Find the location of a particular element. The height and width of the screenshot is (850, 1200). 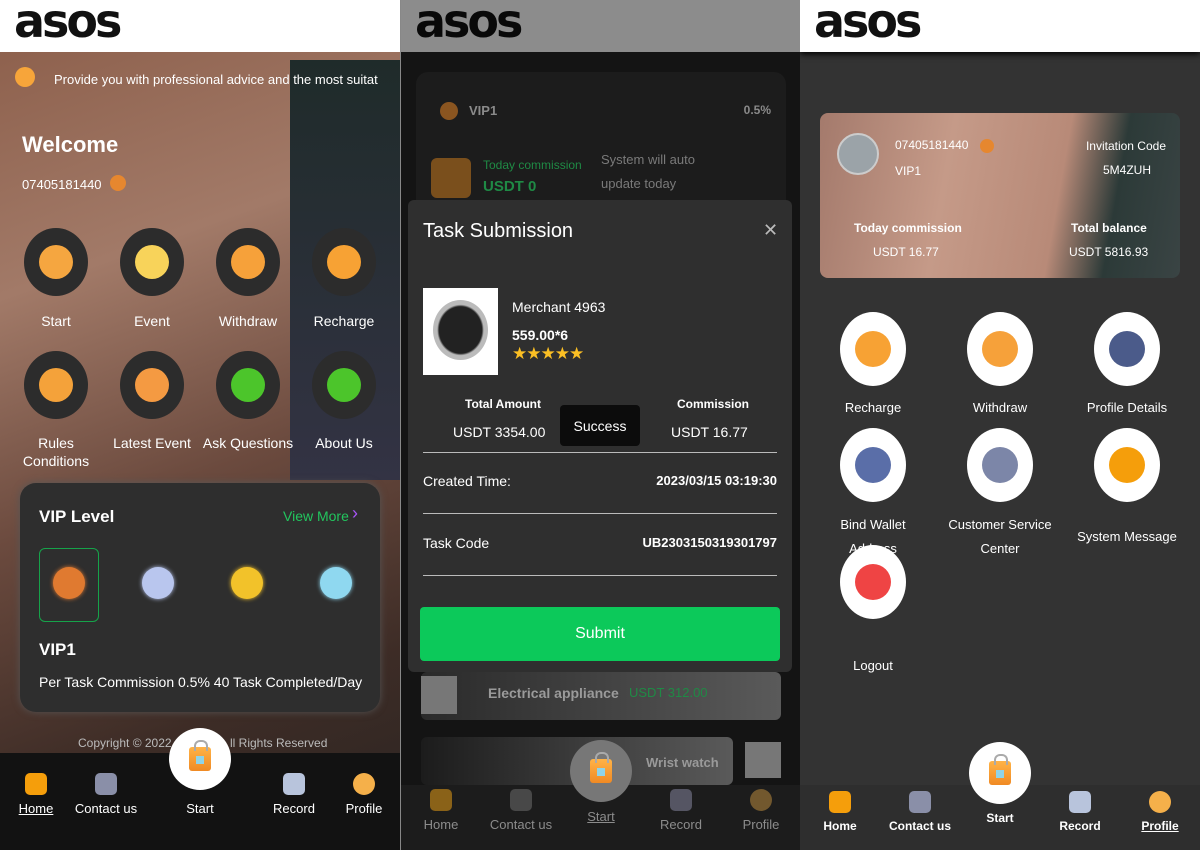

nav-label: Record is located at coordinates (1080, 826).